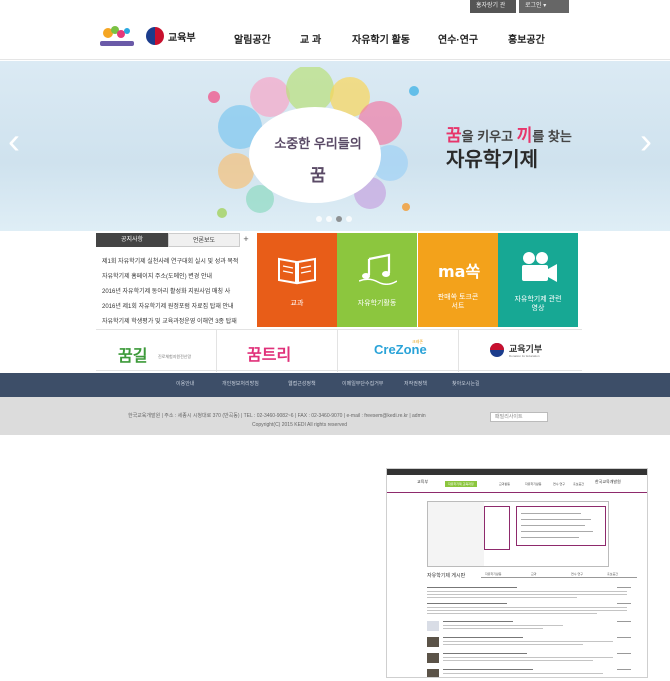  What do you see at coordinates (252, 38) in the screenshot?
I see `nav-notice: 알림공간` at bounding box center [252, 38].